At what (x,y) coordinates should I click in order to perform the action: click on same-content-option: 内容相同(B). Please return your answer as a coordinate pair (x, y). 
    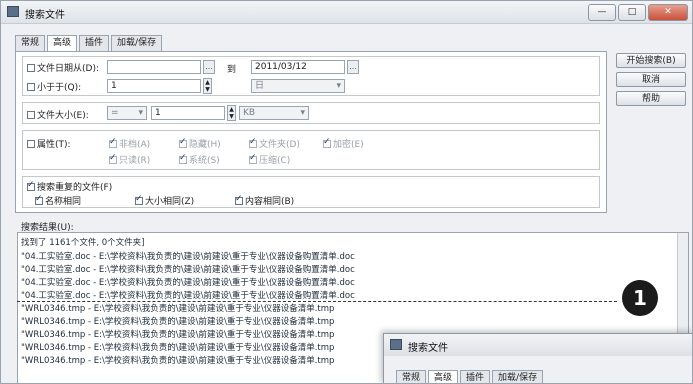
    Looking at the image, I should click on (264, 200).